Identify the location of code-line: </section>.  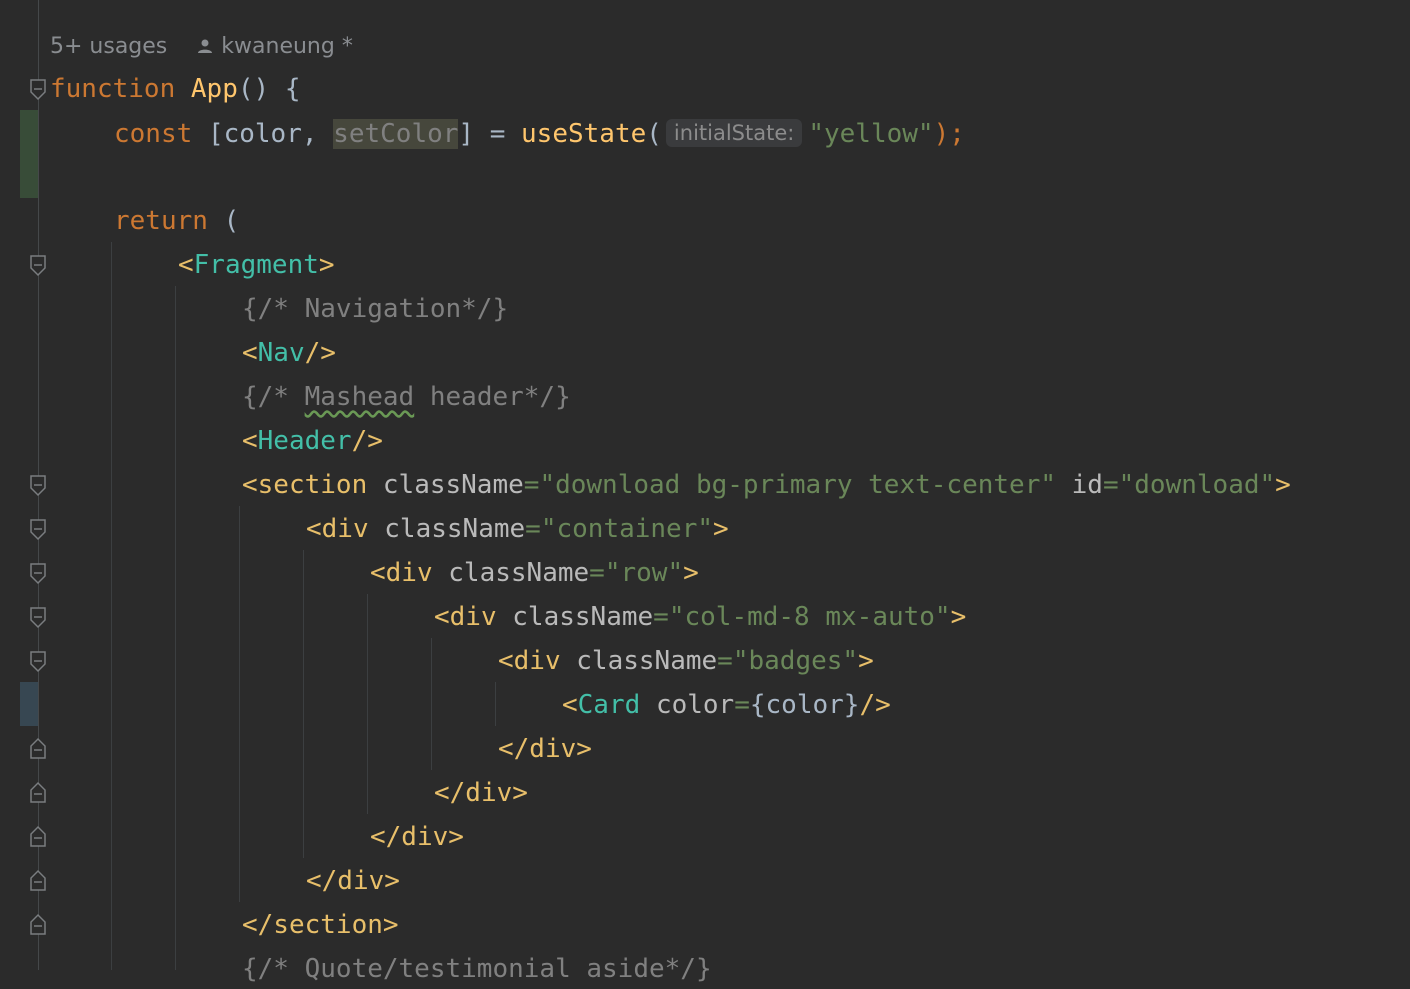
(320, 925).